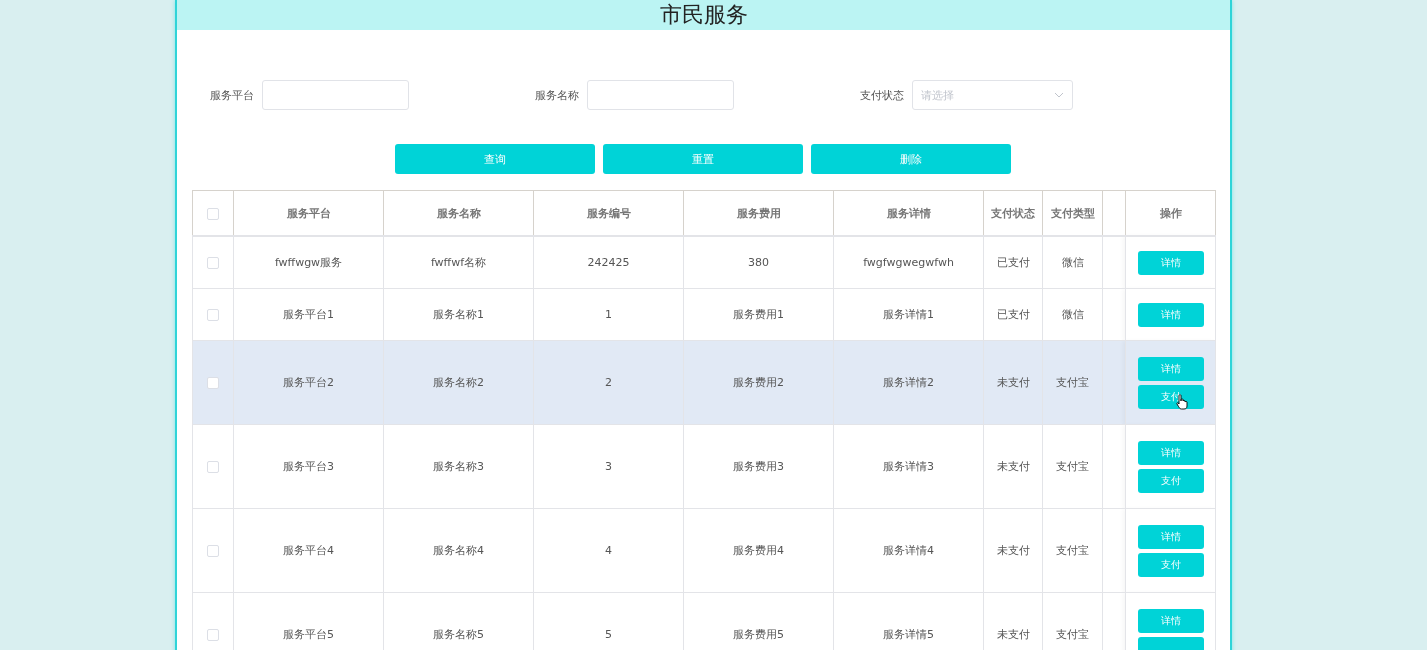 This screenshot has height=650, width=1427. I want to click on table-cell: 服务详情3, so click(908, 466).